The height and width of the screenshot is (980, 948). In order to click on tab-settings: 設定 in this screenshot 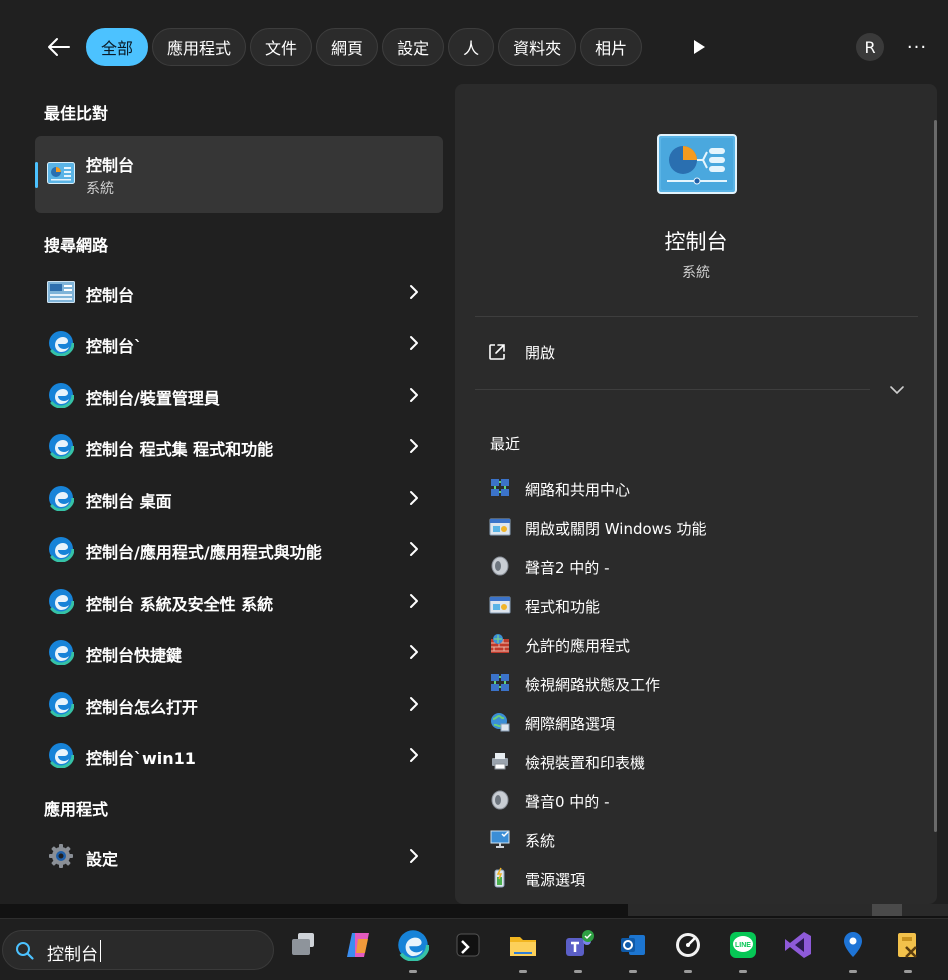, I will do `click(413, 47)`.